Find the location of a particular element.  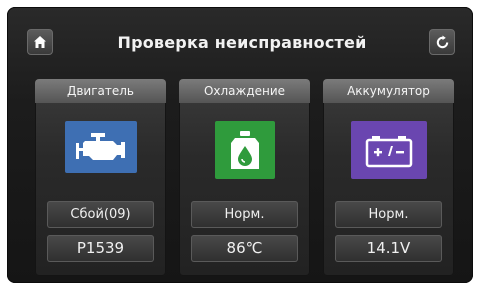

engine-code: P1539 is located at coordinates (100, 248).